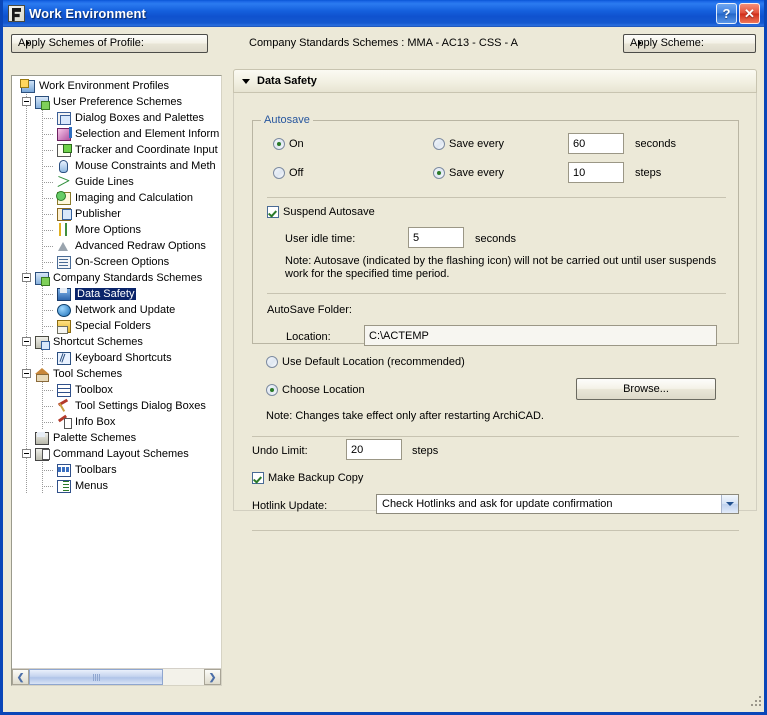 The image size is (767, 715). I want to click on scrollbar-thumb, so click(96, 677).